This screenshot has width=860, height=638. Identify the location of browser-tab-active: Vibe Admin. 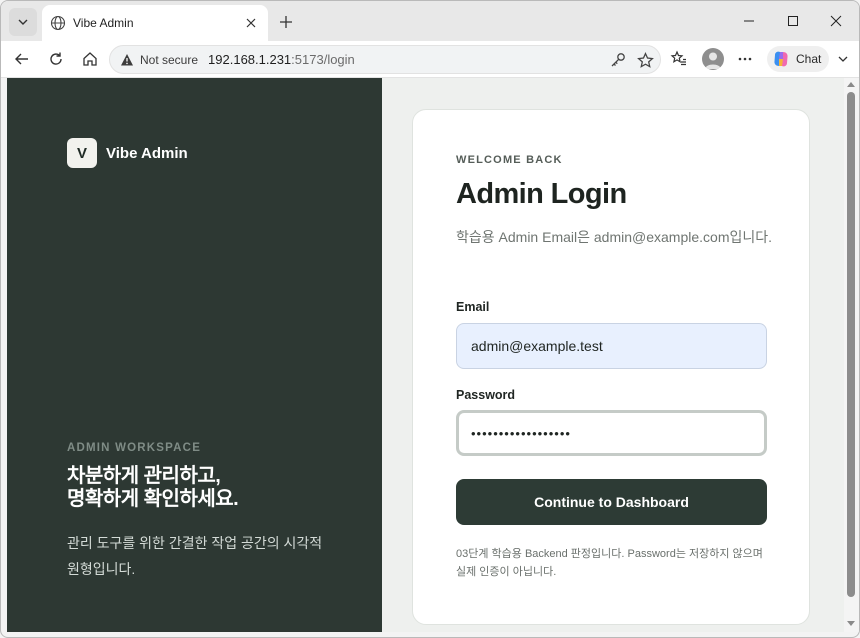
(155, 23).